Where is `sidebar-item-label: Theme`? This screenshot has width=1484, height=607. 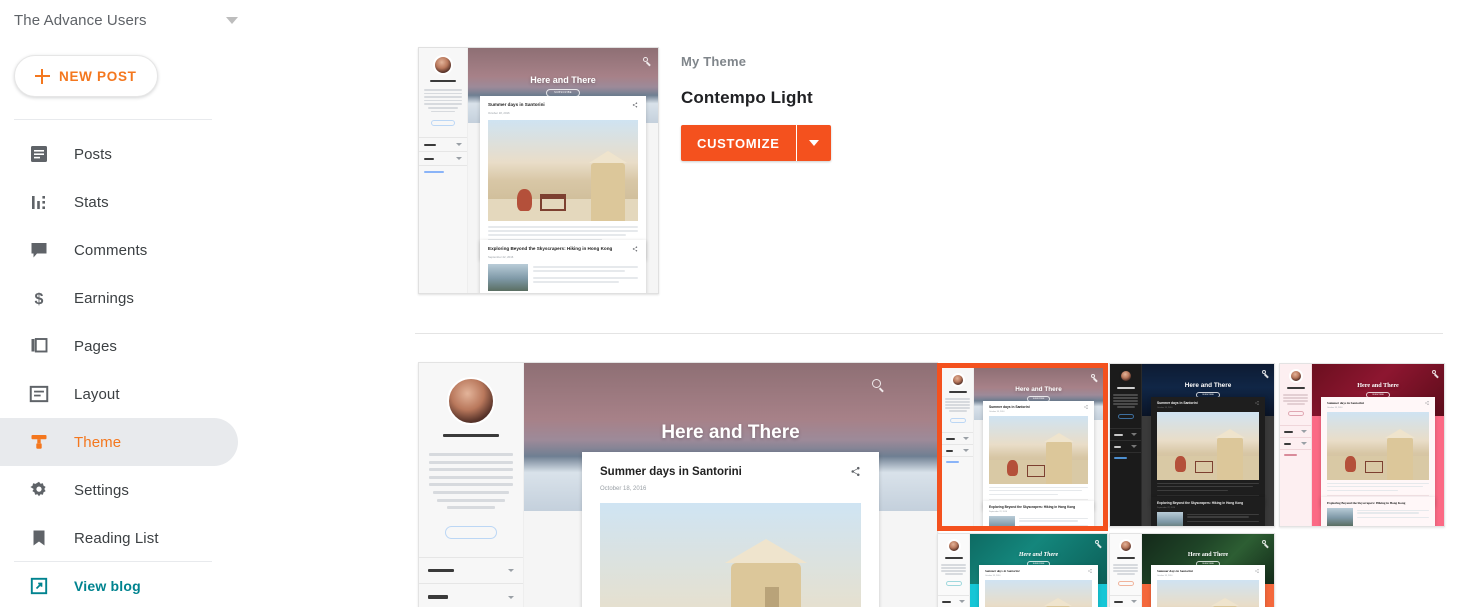
sidebar-item-label: Theme is located at coordinates (98, 442).